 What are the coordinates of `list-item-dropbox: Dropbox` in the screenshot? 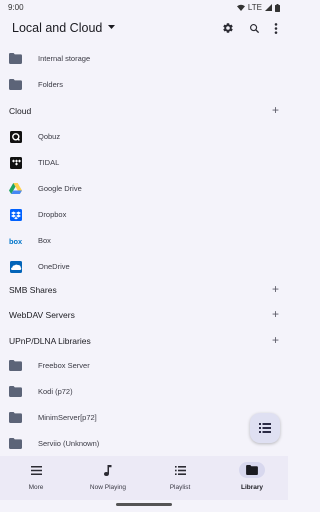 It's located at (144, 215).